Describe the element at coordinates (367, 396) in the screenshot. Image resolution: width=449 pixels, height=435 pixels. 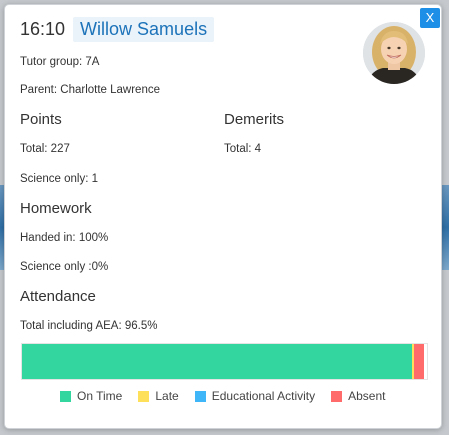
I see `legend-label: Absent` at that location.